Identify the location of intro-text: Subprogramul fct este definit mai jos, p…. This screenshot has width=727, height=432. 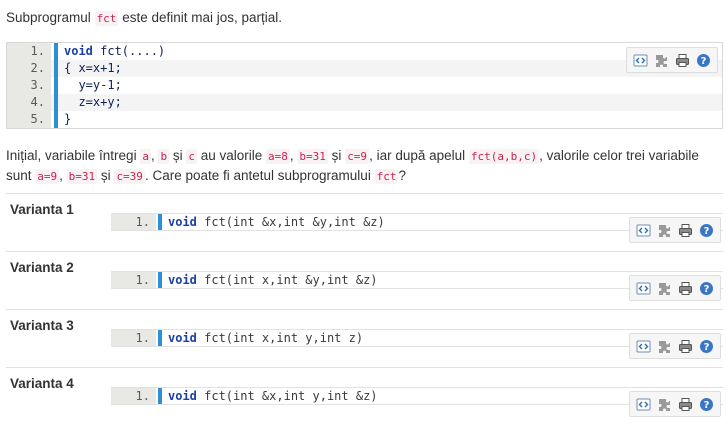
(144, 18).